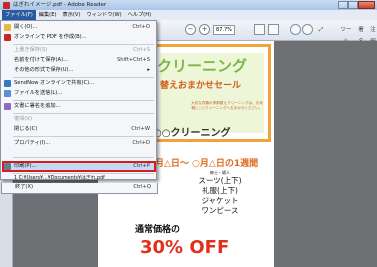 Image resolution: width=377 pixels, height=267 pixels. I want to click on highlight-icon, so click(307, 29).